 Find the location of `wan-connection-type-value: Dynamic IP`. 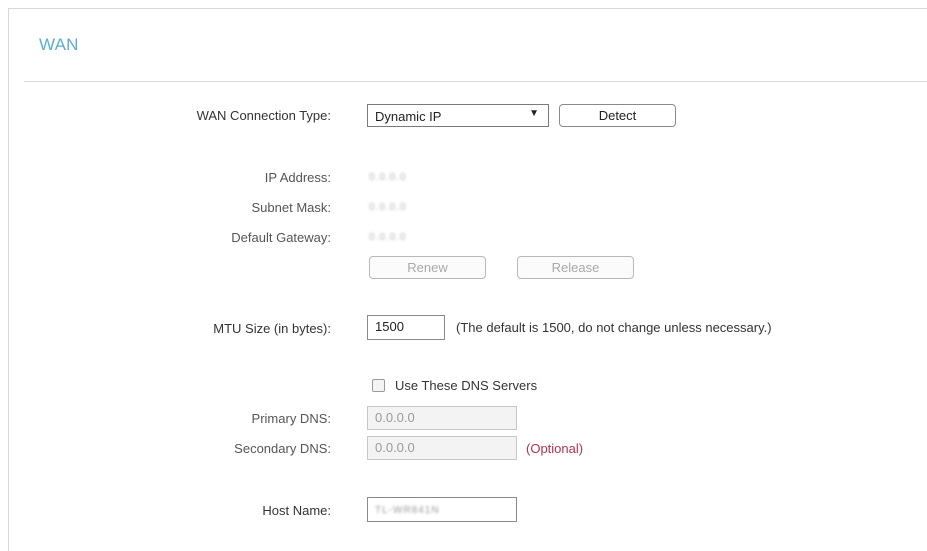

wan-connection-type-value: Dynamic IP is located at coordinates (408, 116).